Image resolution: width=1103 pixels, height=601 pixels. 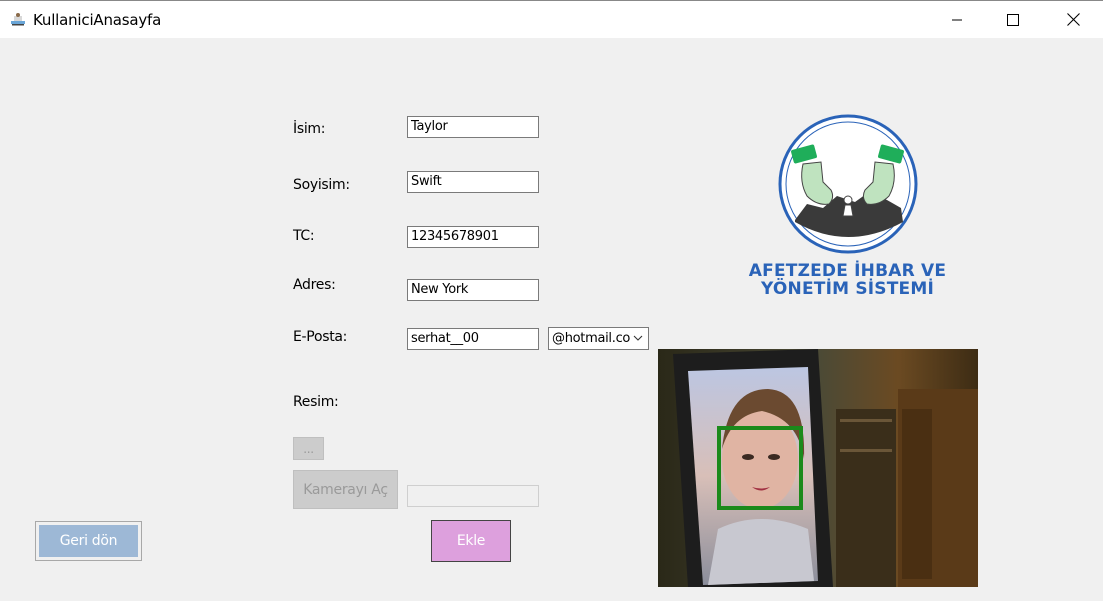 I want to click on adres-input: New York, so click(x=473, y=290).